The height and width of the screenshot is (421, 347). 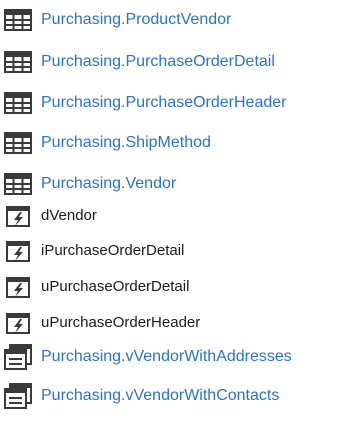 I want to click on list-item-label: Purchasing.ShipMethod, so click(x=126, y=143).